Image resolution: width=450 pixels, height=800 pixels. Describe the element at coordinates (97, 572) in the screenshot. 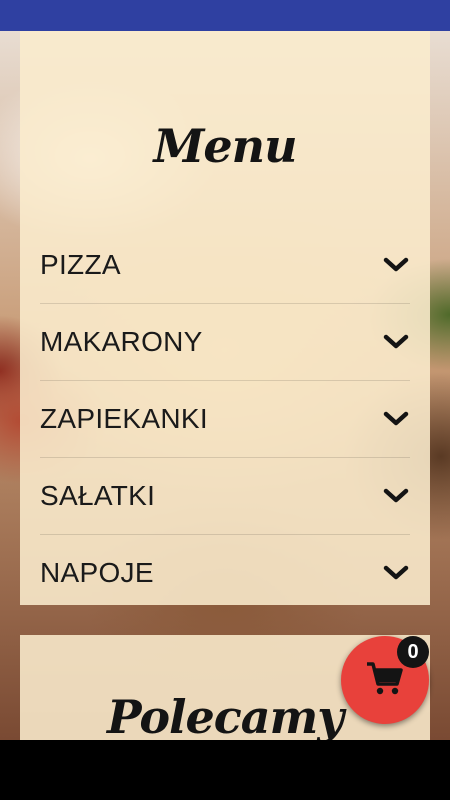

I see `menu-item-label: NAPOJE` at that location.